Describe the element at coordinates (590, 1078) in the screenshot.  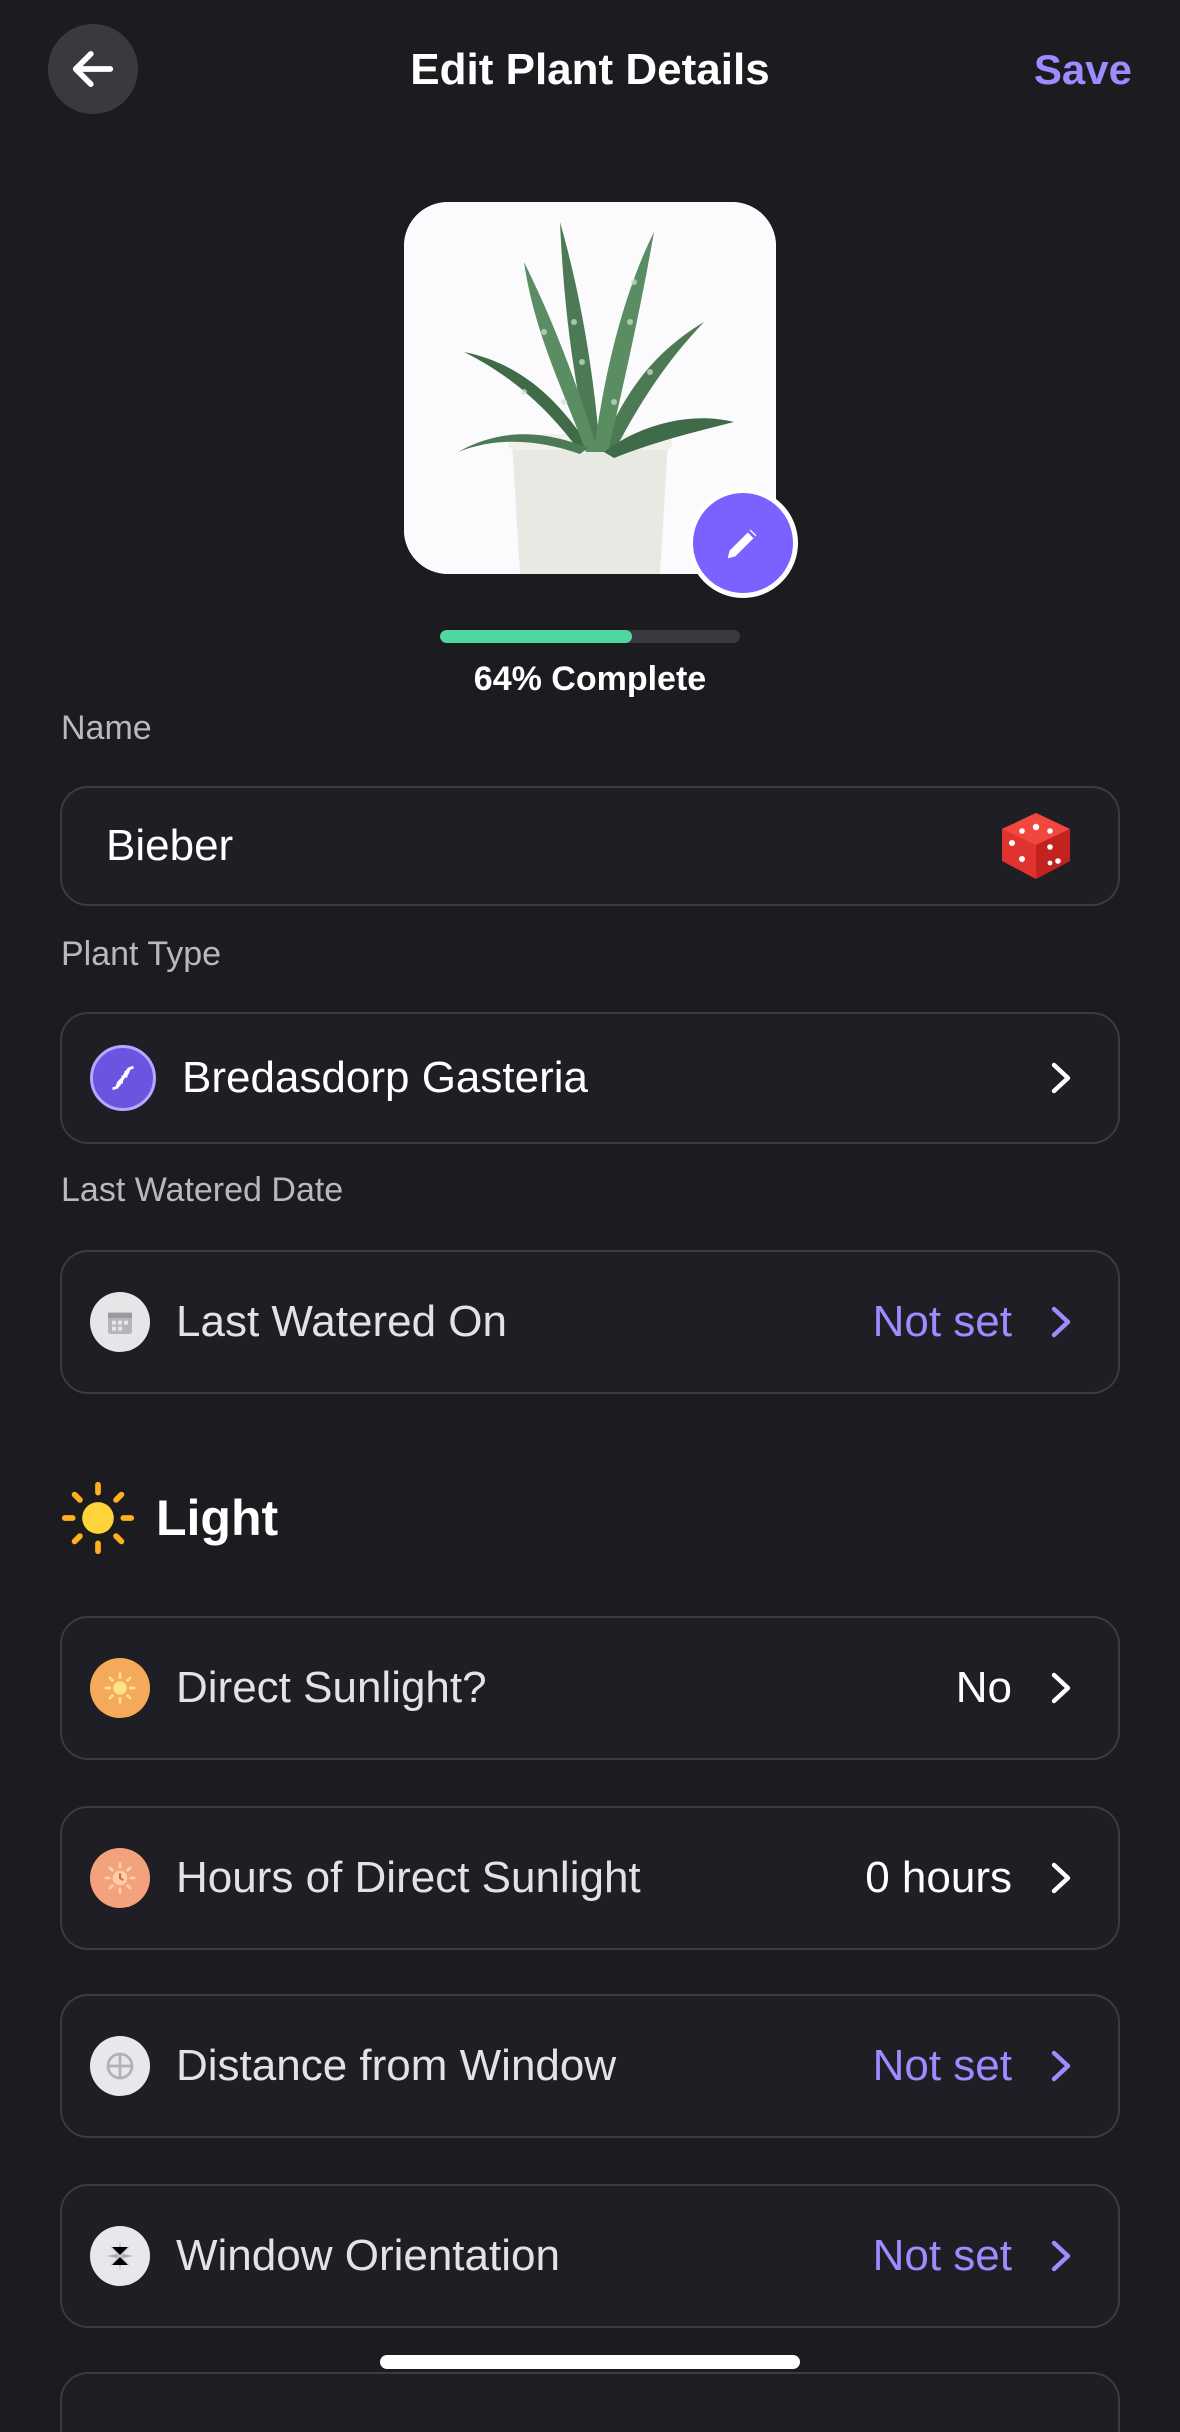
I see `plant-type-field: Bredasdorp Gasteria` at that location.